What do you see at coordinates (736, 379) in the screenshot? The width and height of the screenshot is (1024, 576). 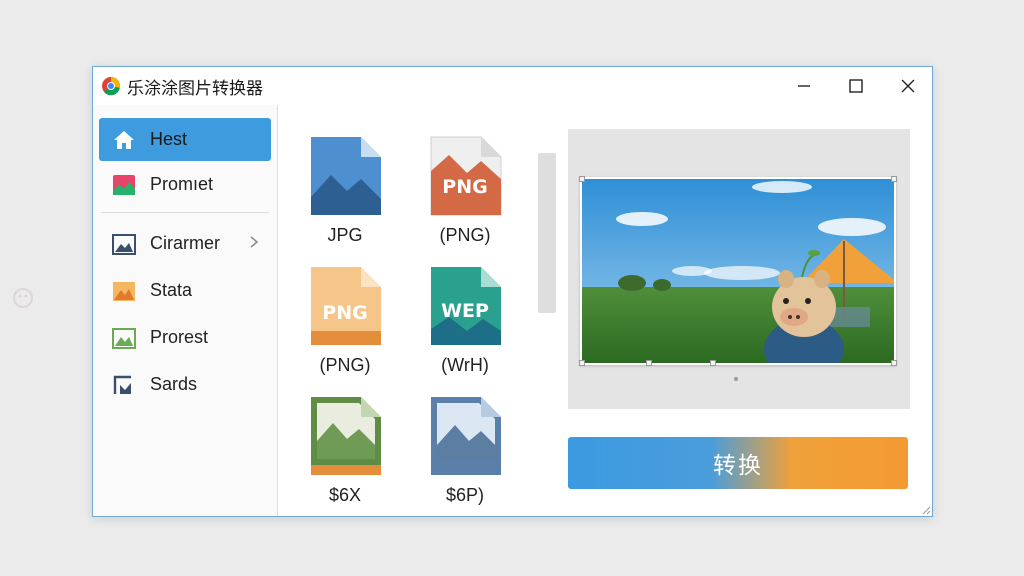 I see `preview-indicator-dot` at bounding box center [736, 379].